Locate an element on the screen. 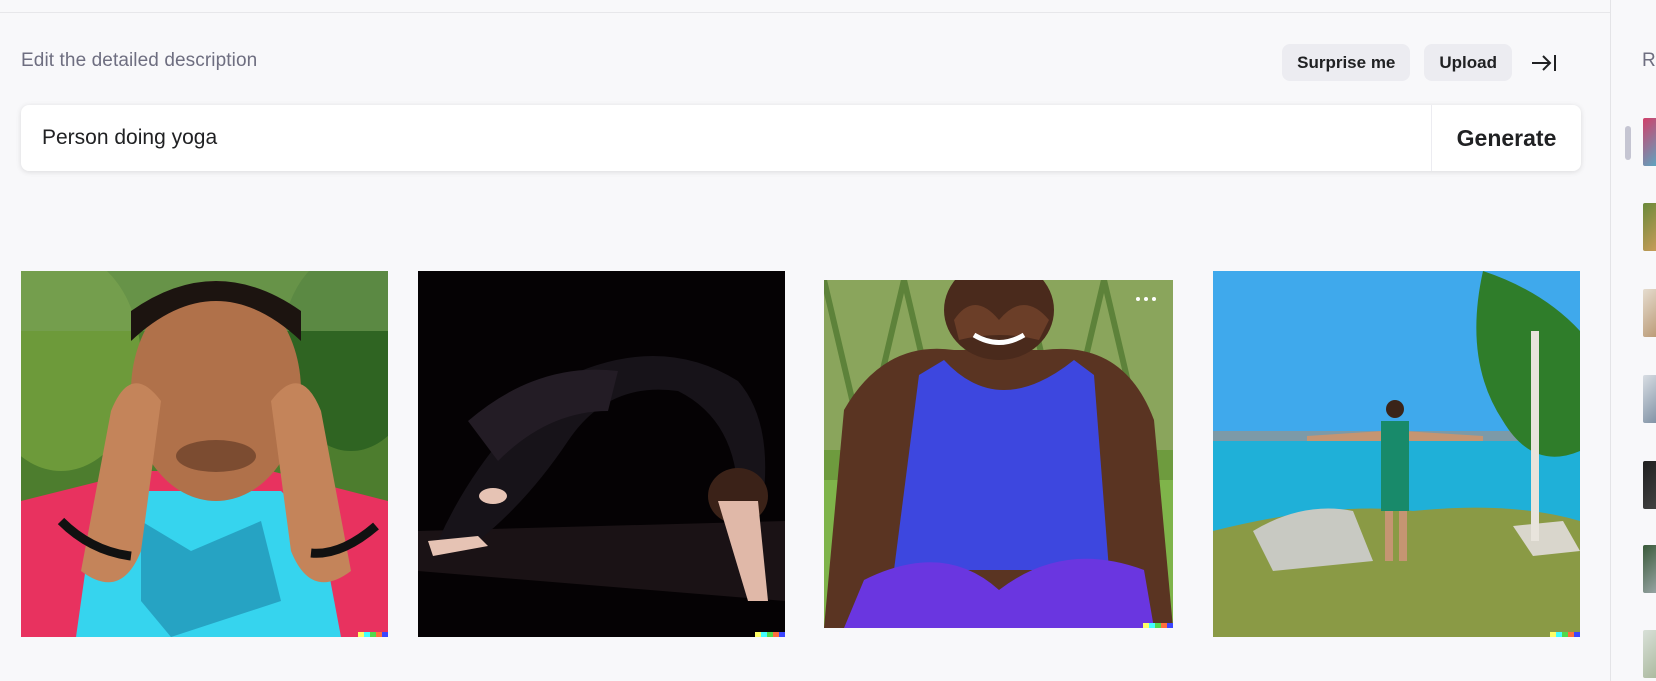 This screenshot has width=1656, height=681. result-image-1-picture is located at coordinates (204, 454).